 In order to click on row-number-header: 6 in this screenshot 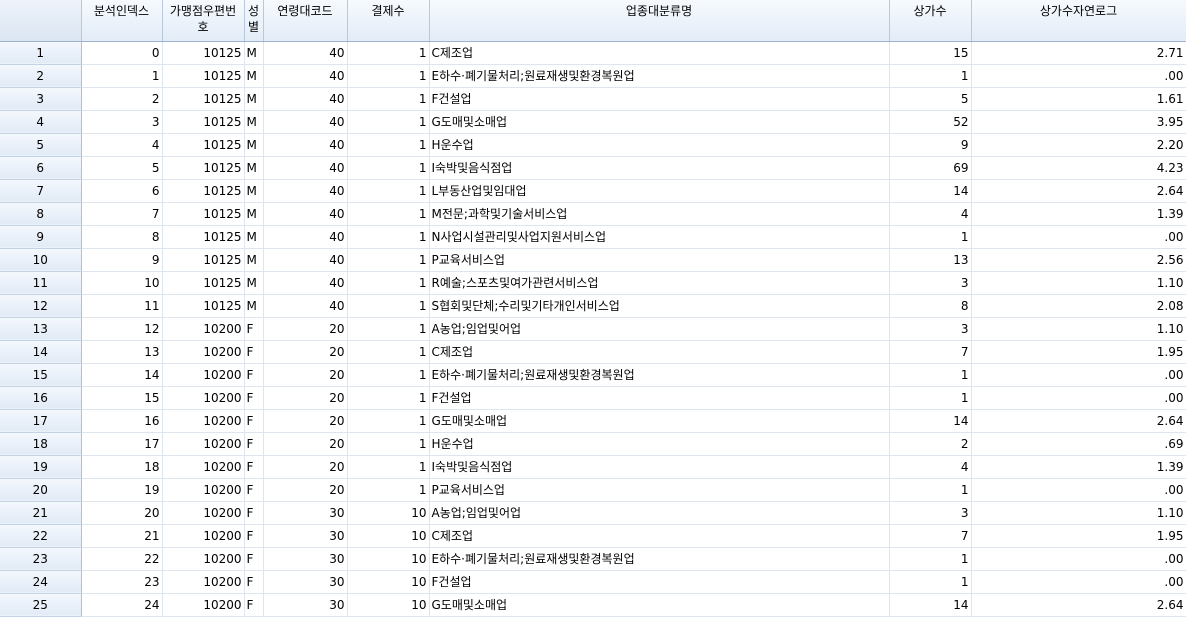, I will do `click(41, 168)`.